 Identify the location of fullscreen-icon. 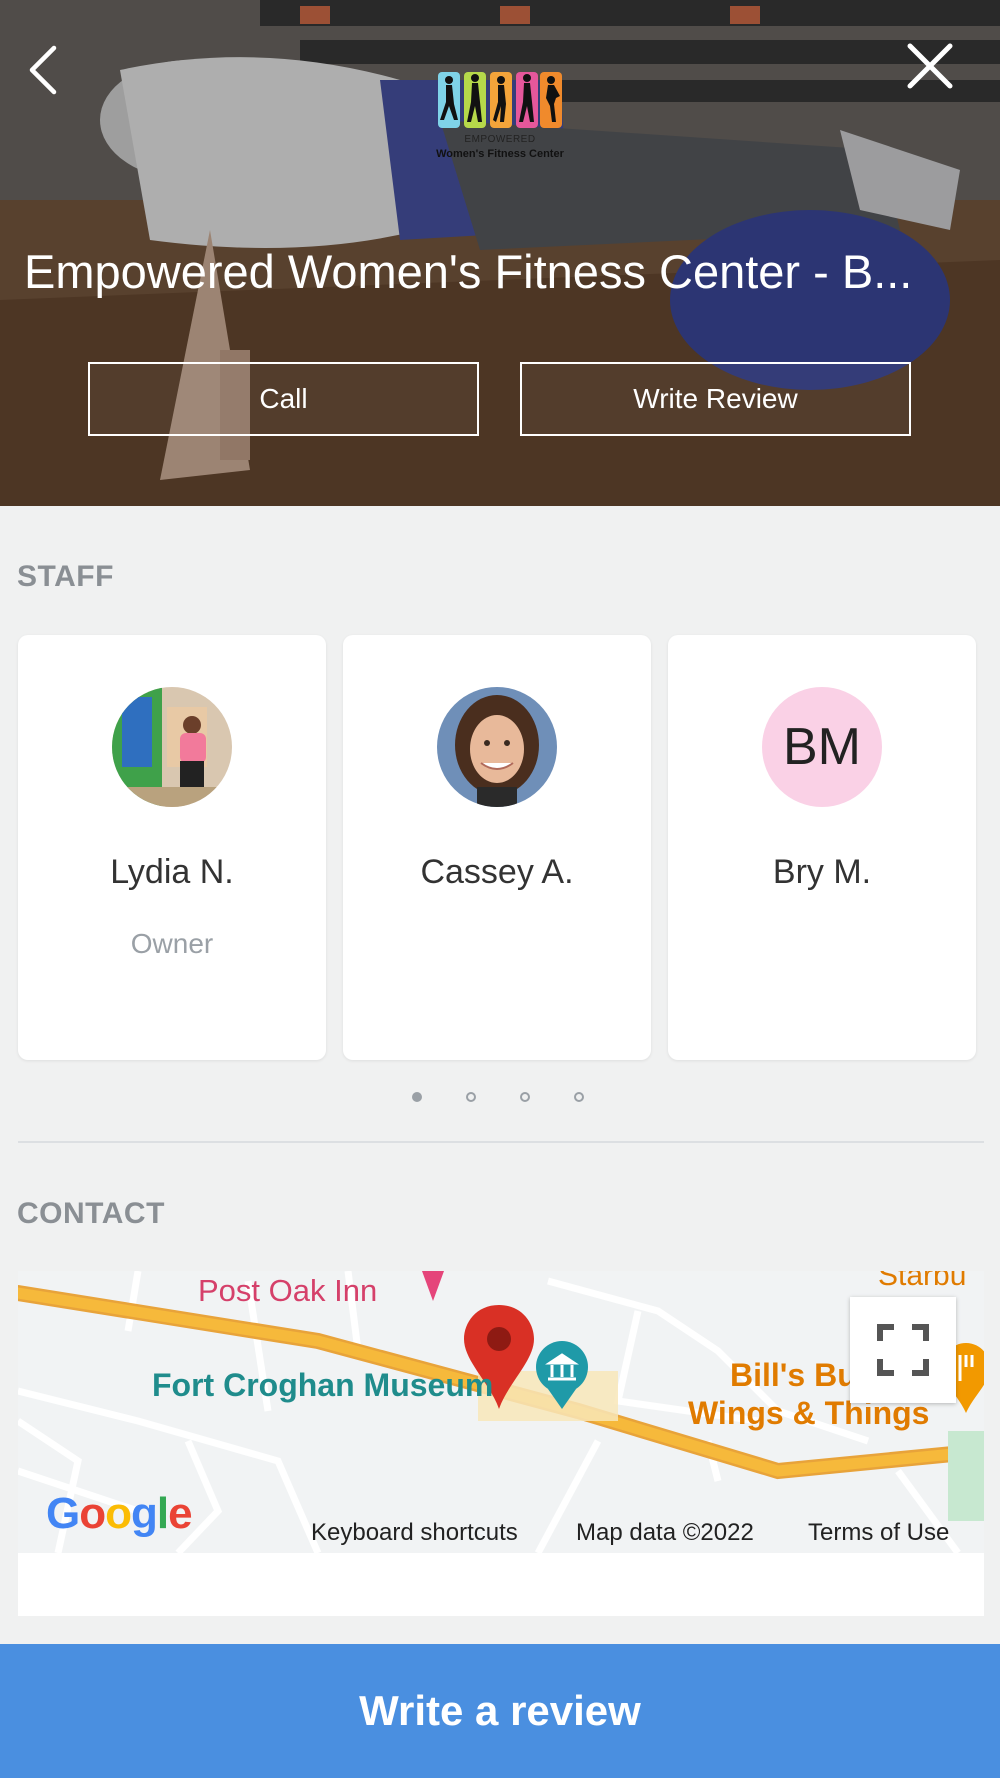
(903, 1350).